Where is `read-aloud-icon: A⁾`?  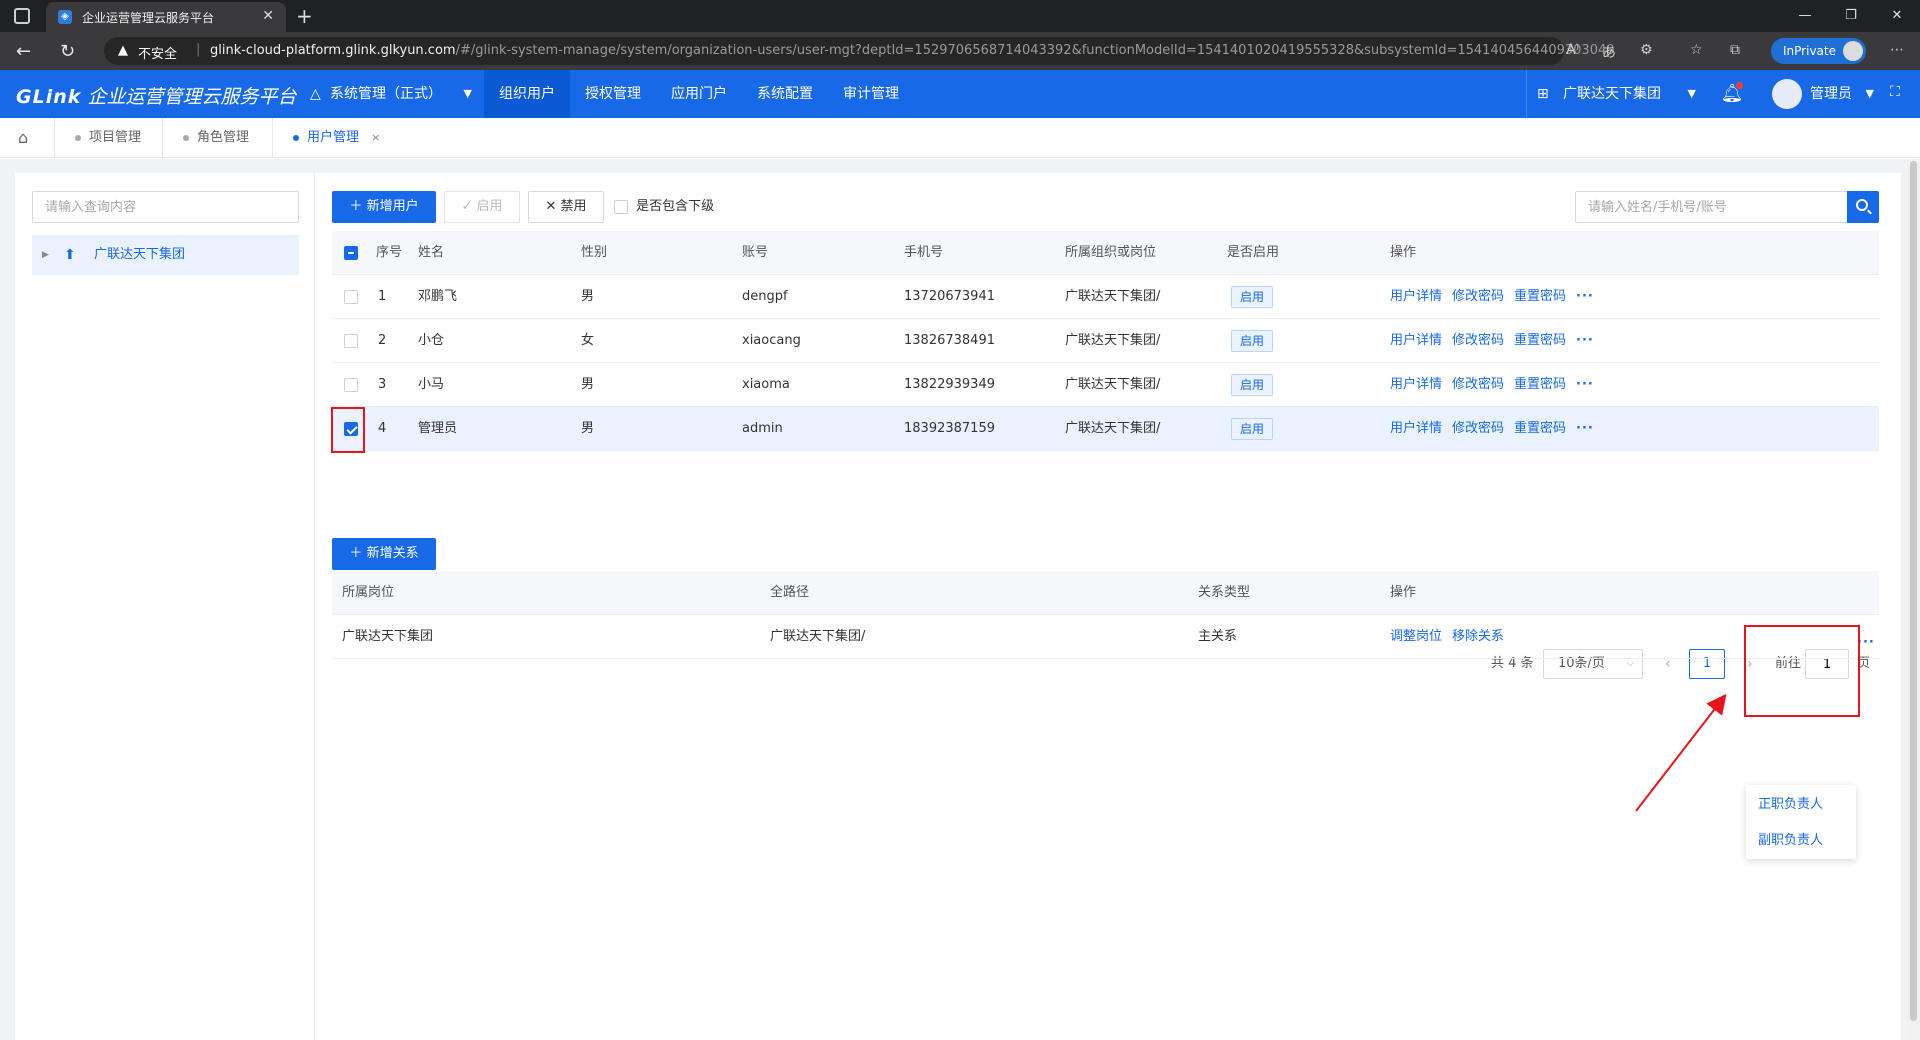 read-aloud-icon: A⁾ is located at coordinates (1572, 50).